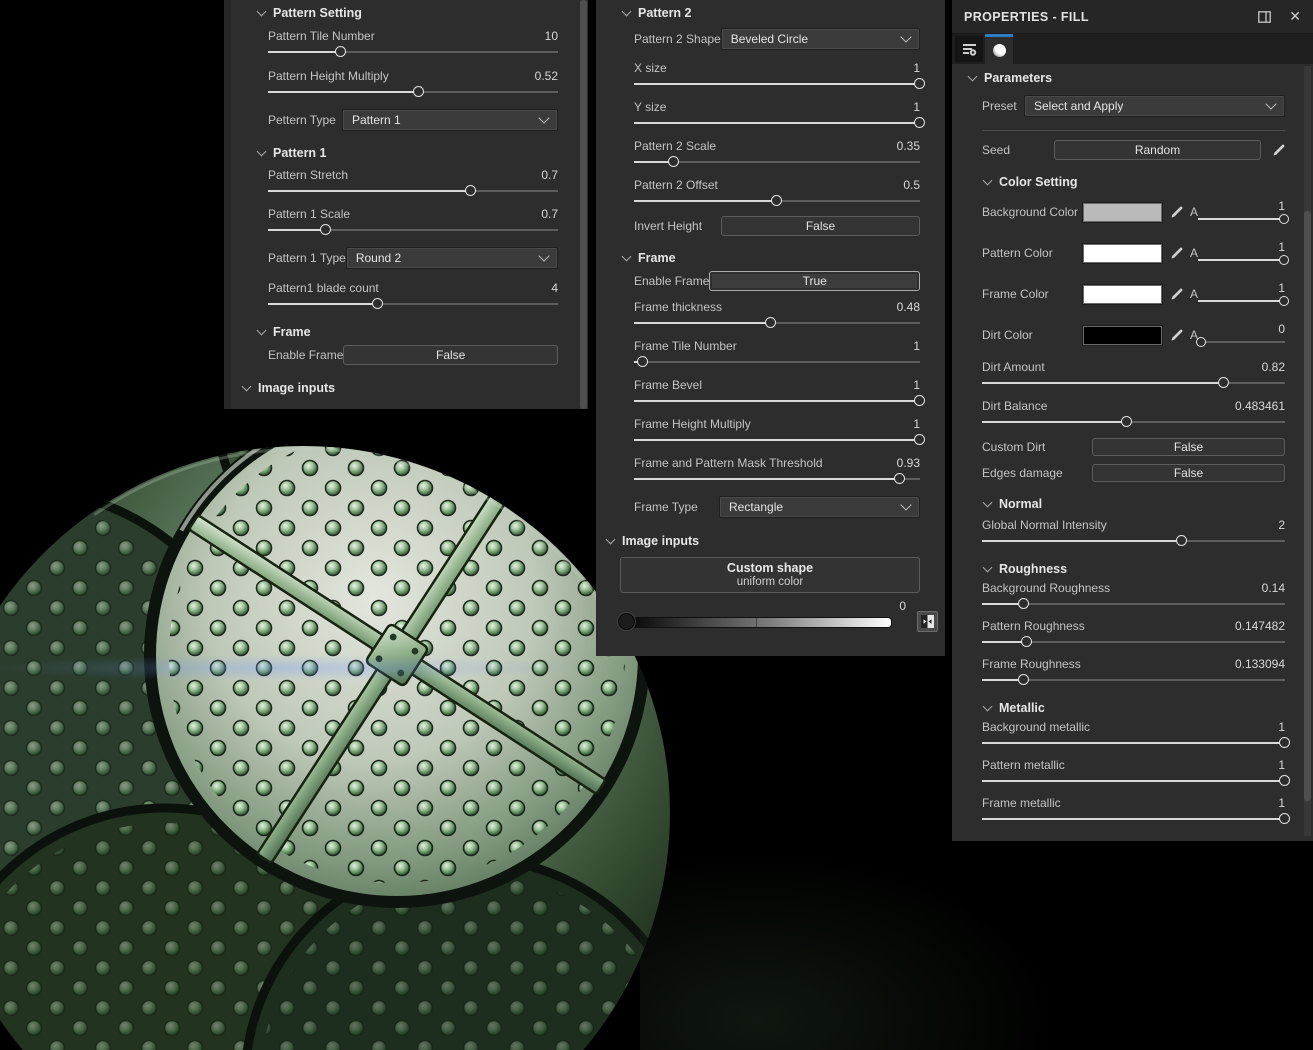 The height and width of the screenshot is (1050, 1313). Describe the element at coordinates (1133, 540) in the screenshot. I see `global-normal-intensity-slider` at that location.